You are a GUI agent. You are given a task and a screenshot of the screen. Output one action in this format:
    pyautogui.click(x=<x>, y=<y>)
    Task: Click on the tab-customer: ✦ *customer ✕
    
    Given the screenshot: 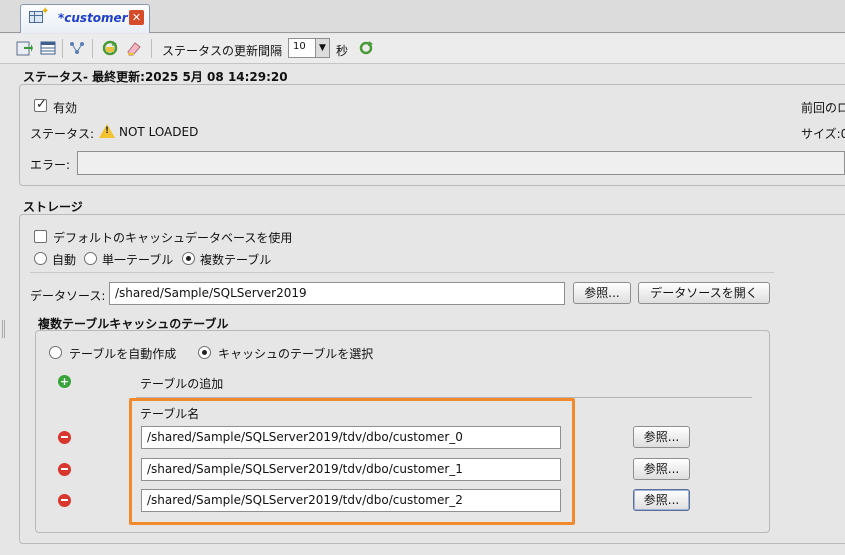 What is the action you would take?
    pyautogui.click(x=85, y=18)
    